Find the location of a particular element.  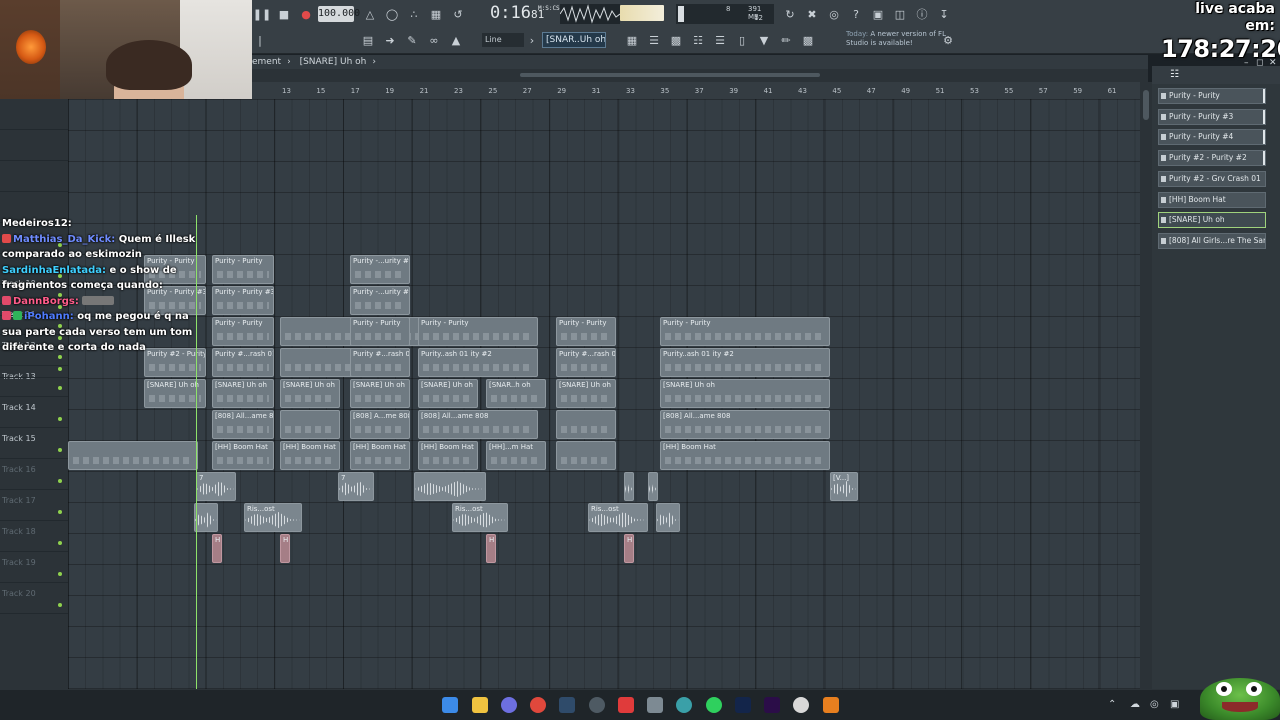

photoshop-icon is located at coordinates (743, 705).